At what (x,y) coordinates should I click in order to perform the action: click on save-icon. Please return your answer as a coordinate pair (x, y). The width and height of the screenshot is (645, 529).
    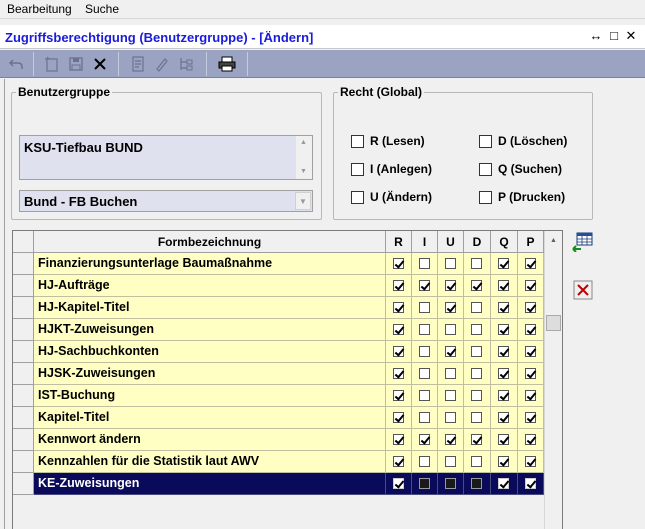
    Looking at the image, I should click on (76, 64).